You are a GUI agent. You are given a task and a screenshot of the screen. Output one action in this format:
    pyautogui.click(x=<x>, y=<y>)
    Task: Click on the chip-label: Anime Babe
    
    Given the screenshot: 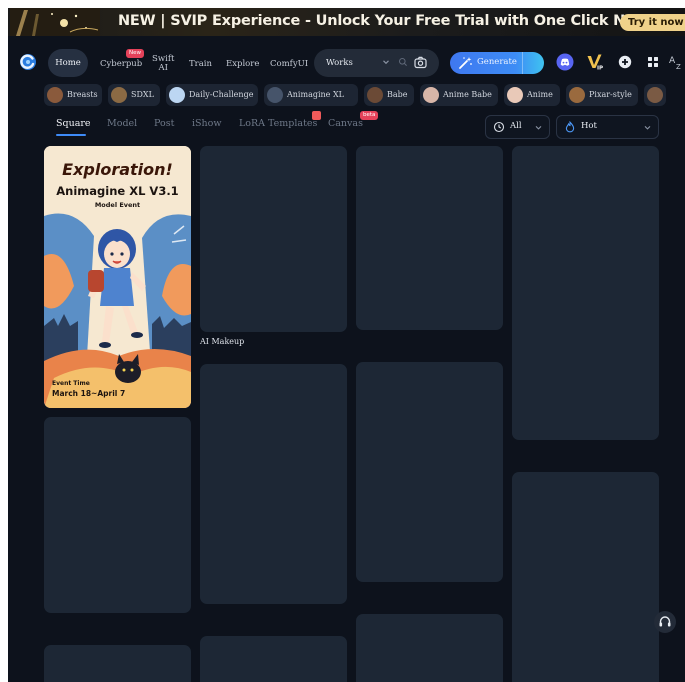 What is the action you would take?
    pyautogui.click(x=467, y=94)
    